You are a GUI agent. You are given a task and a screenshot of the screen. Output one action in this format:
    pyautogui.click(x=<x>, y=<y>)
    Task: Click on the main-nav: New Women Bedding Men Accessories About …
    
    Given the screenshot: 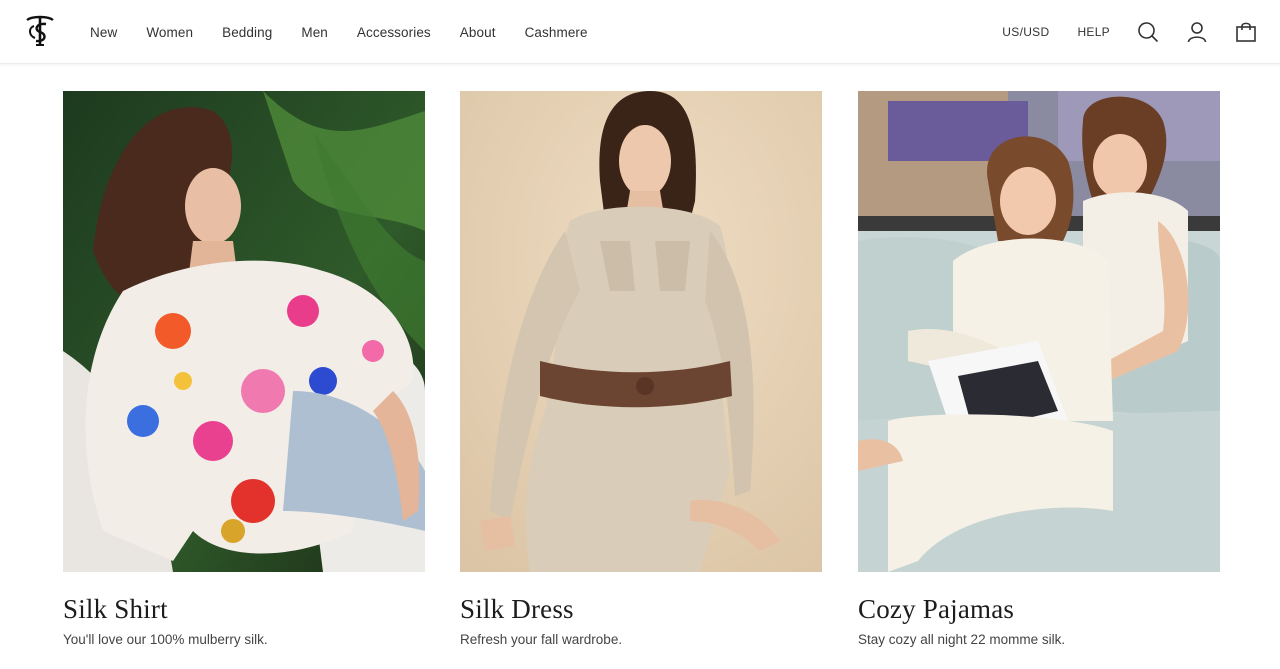 What is the action you would take?
    pyautogui.click(x=353, y=32)
    